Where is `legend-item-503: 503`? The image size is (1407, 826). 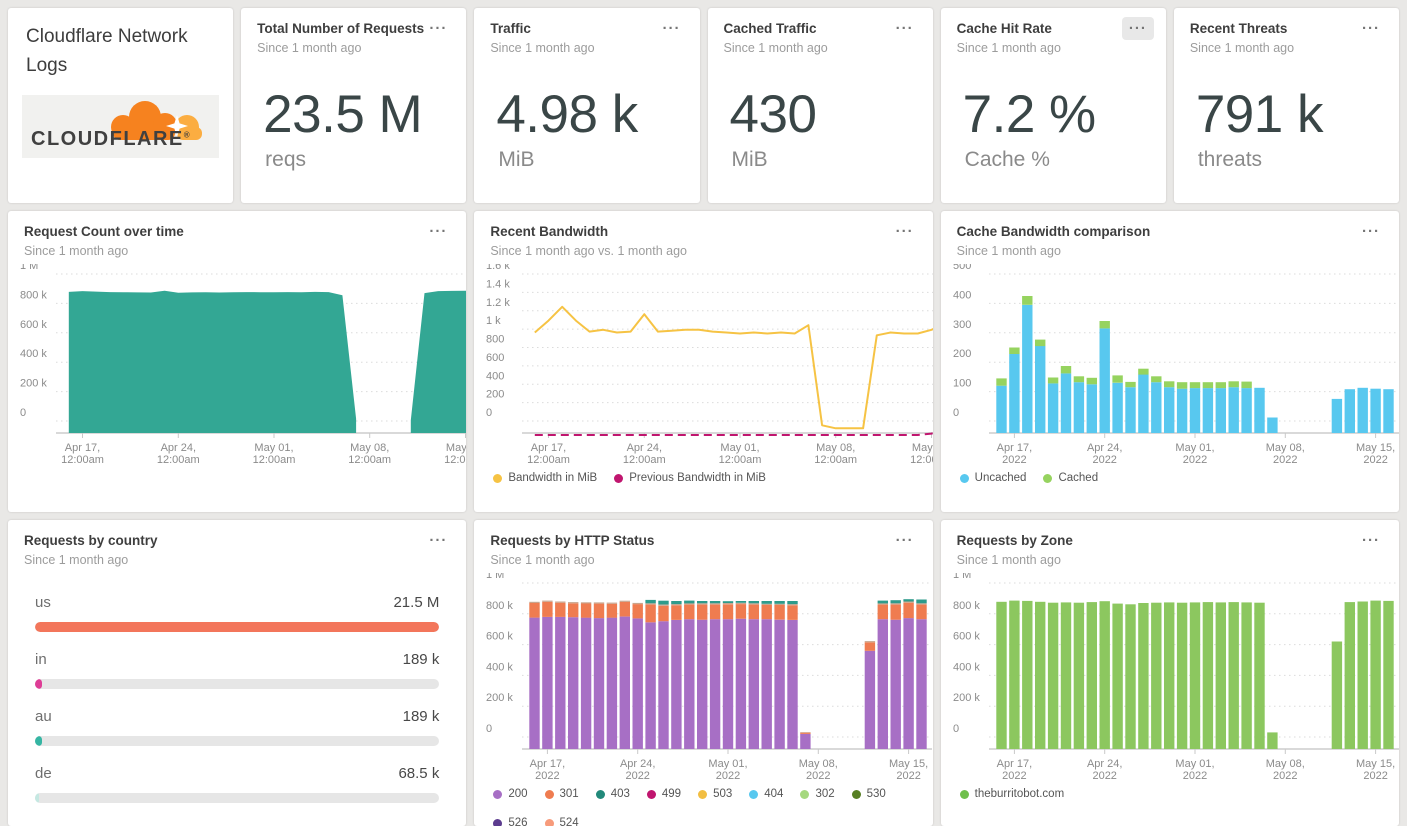 legend-item-503: 503 is located at coordinates (715, 794).